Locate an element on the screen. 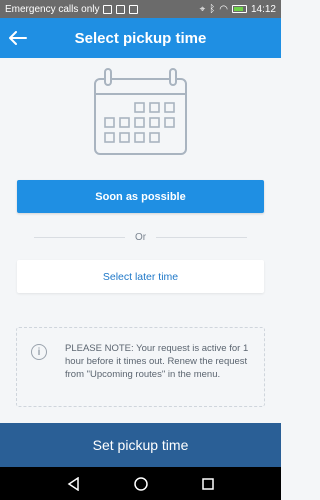  status-left: Emergency calls only is located at coordinates (72, 9).